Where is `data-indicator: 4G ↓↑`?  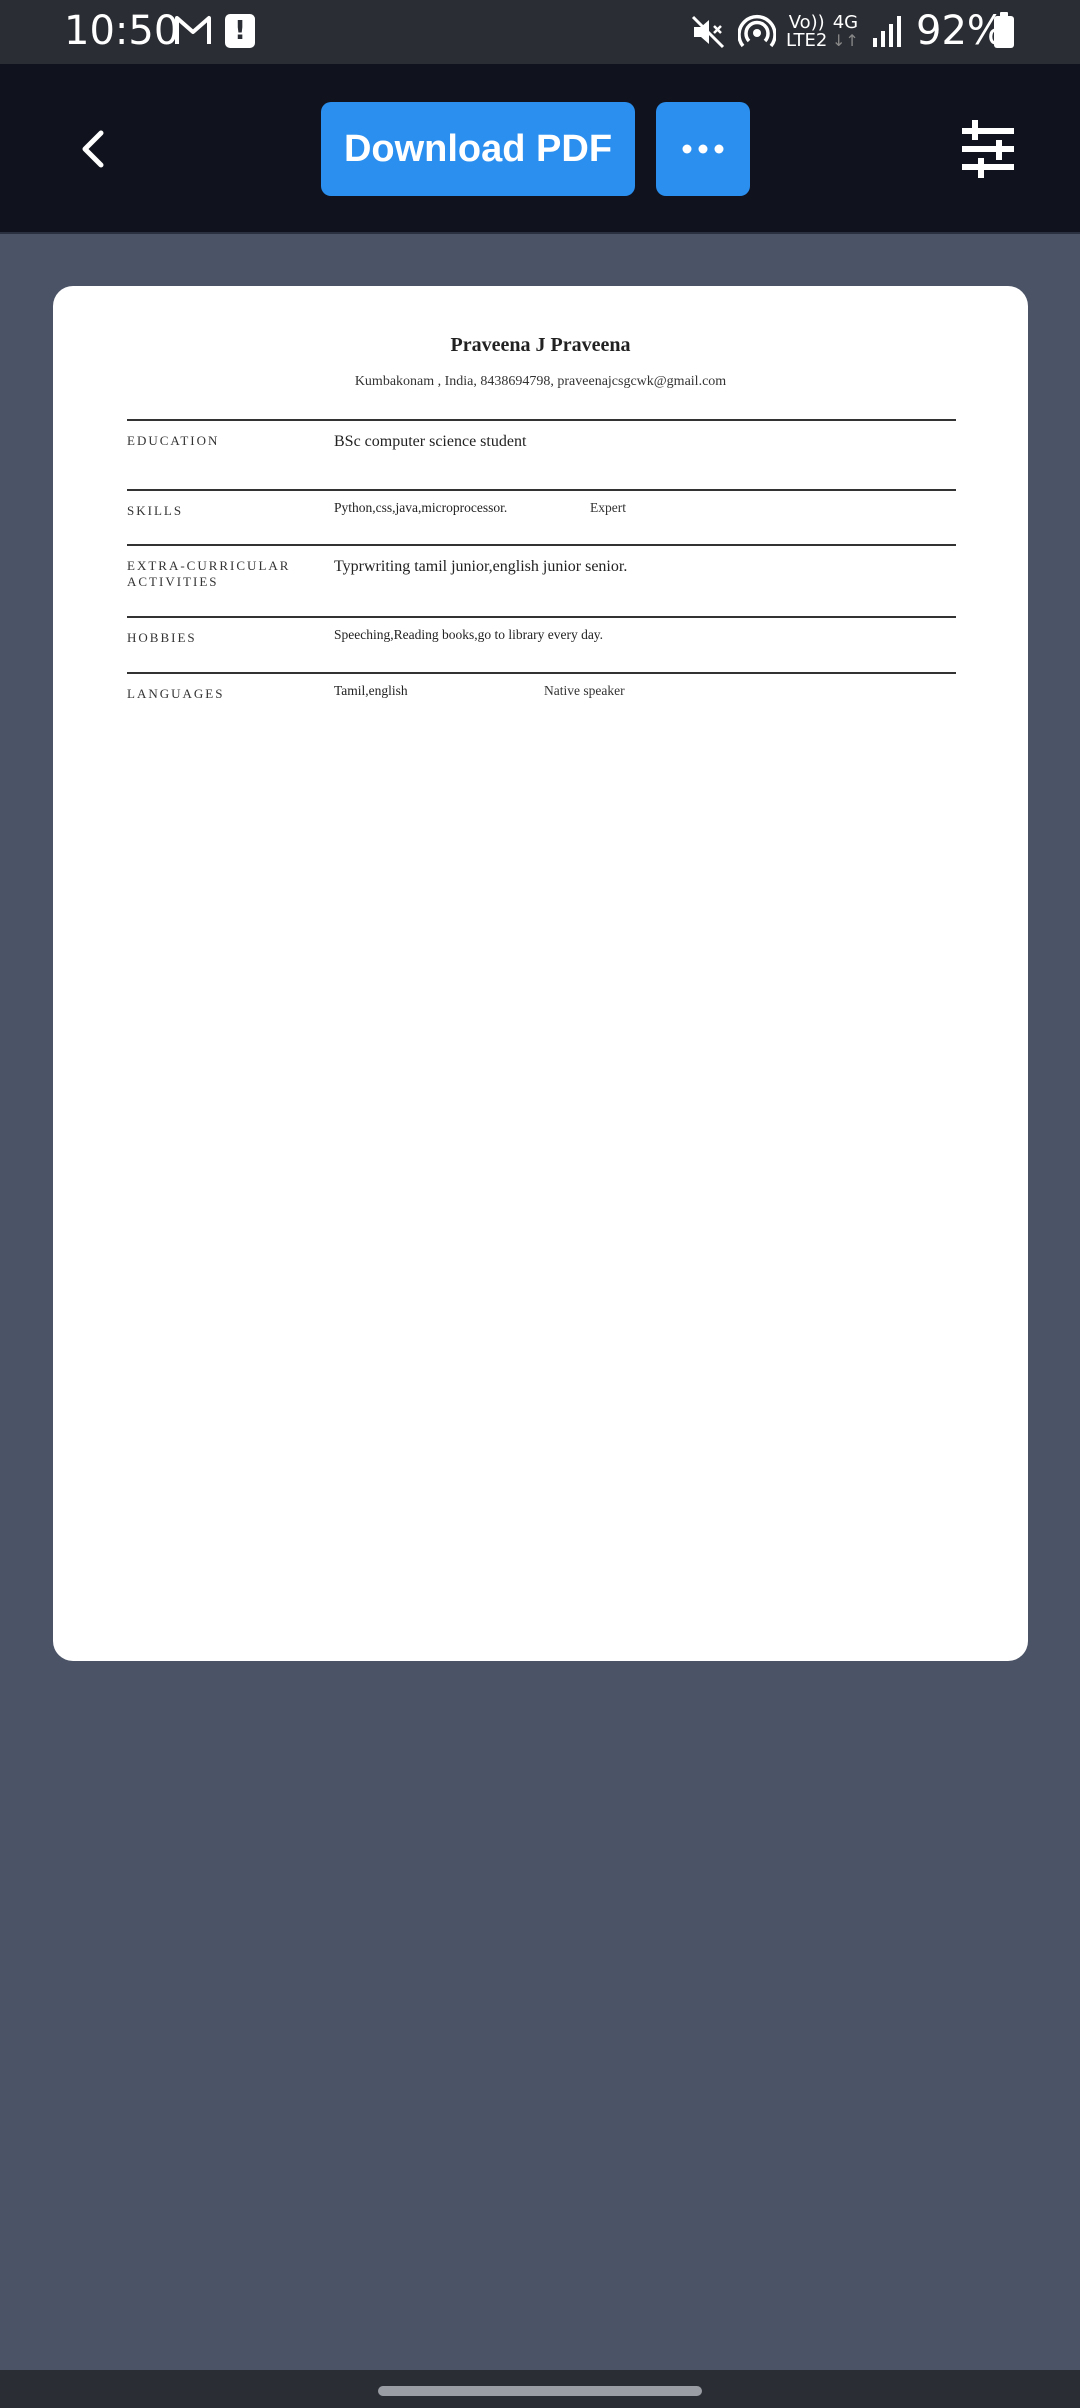
data-indicator: 4G ↓↑ is located at coordinates (845, 31).